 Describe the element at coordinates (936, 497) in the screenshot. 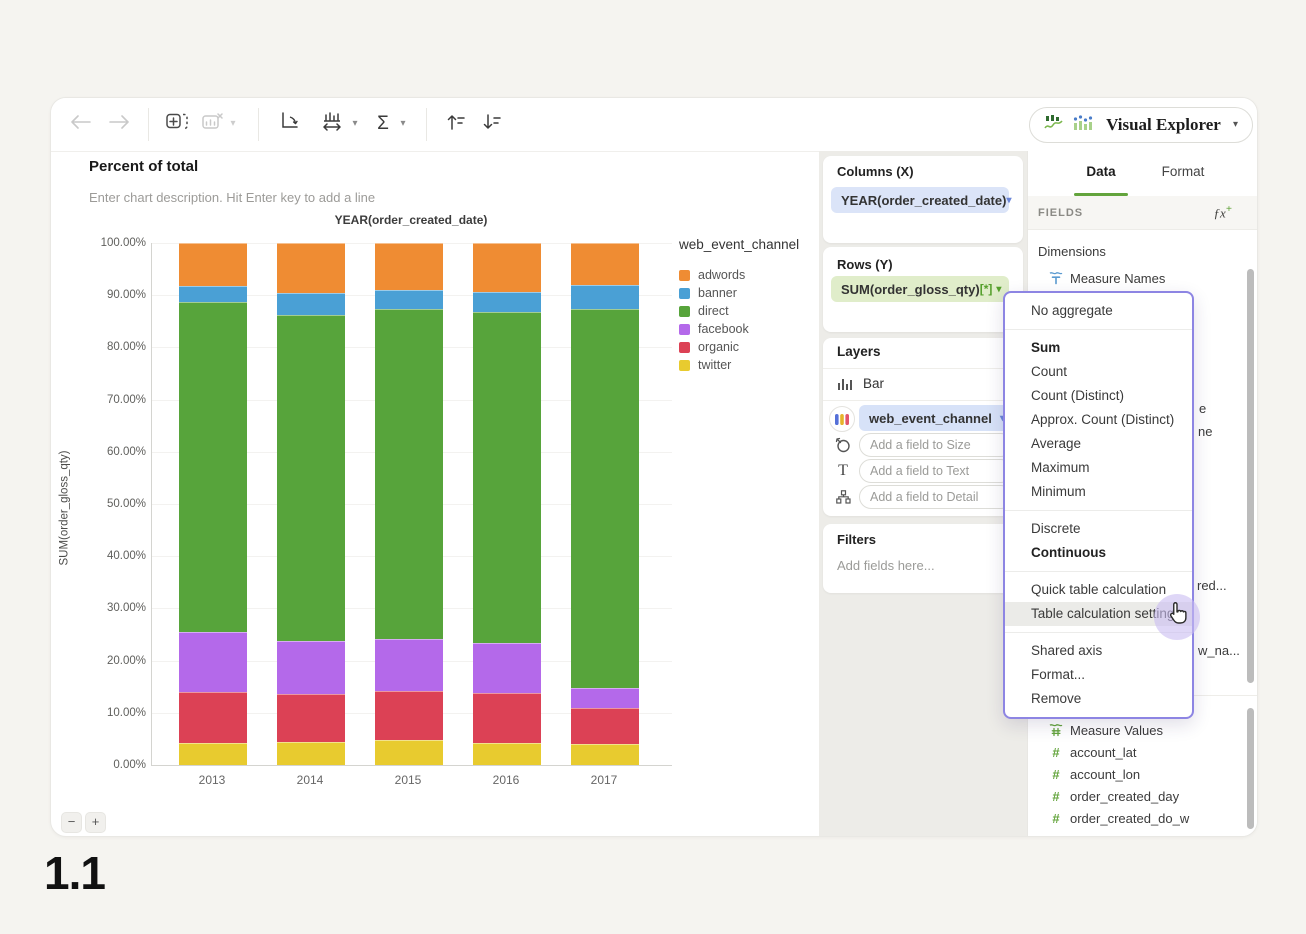

I see `detail-drop-target: Add a field to Detail` at that location.